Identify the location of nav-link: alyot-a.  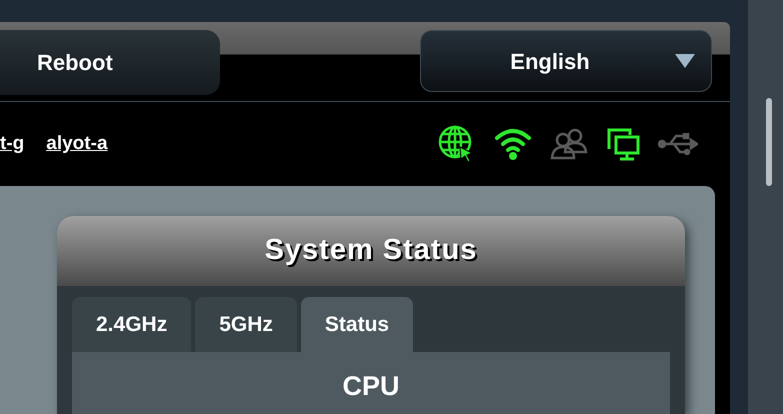
(77, 144).